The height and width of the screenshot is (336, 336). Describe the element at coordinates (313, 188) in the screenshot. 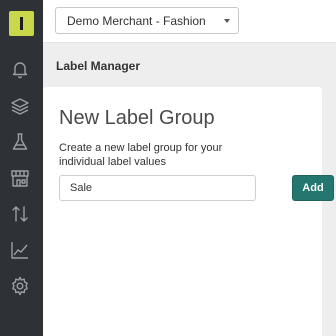

I see `add-button: Add` at that location.